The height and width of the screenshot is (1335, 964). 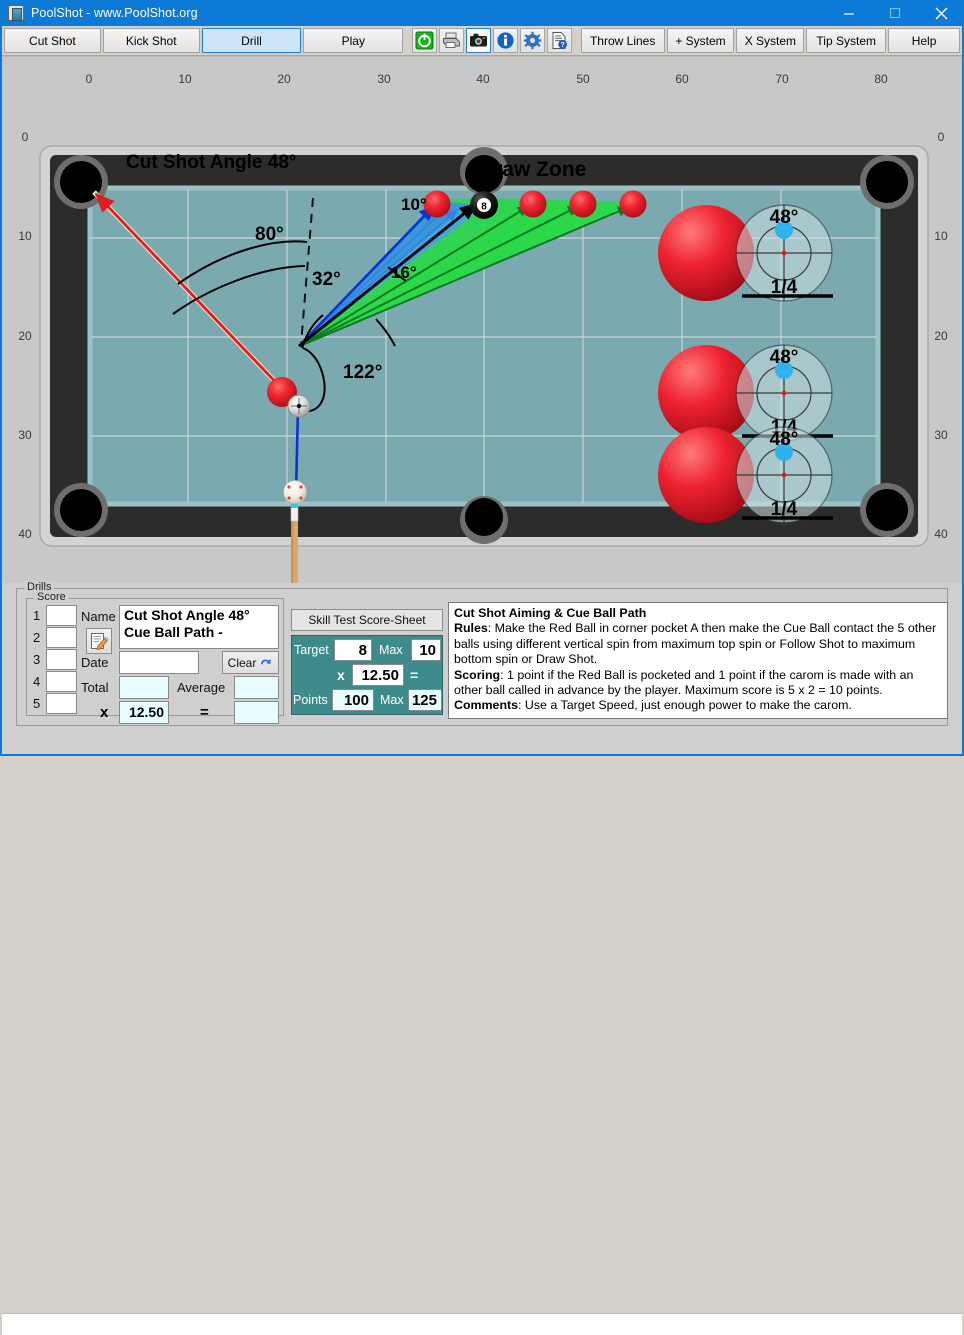 What do you see at coordinates (98, 616) in the screenshot?
I see `name-label: Name` at bounding box center [98, 616].